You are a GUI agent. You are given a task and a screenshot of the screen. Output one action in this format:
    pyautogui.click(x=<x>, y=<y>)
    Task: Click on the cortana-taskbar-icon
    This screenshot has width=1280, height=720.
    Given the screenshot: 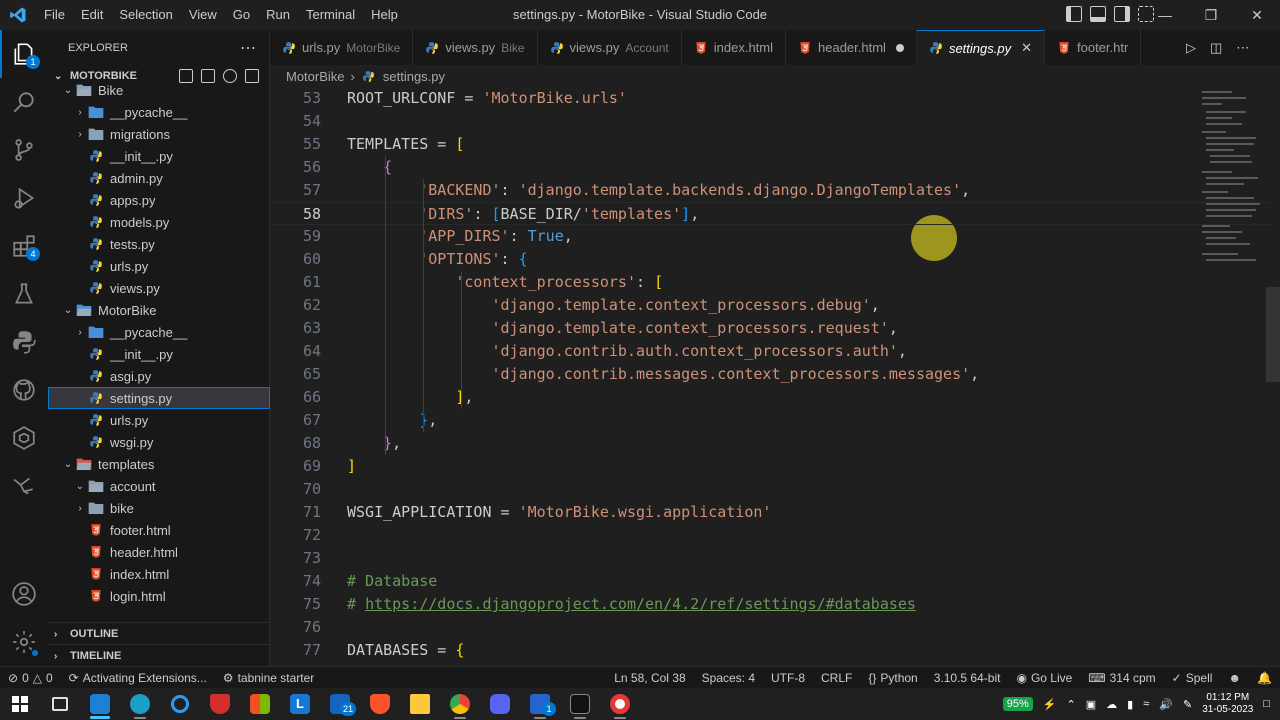 What is the action you would take?
    pyautogui.click(x=180, y=704)
    